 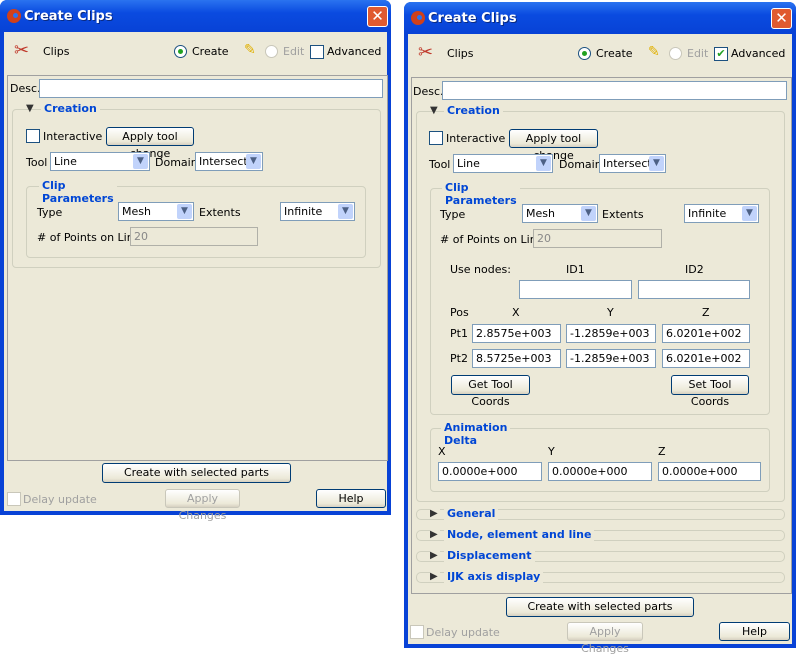 I want to click on pt1-z-input: 6.0201e+002, so click(x=706, y=333).